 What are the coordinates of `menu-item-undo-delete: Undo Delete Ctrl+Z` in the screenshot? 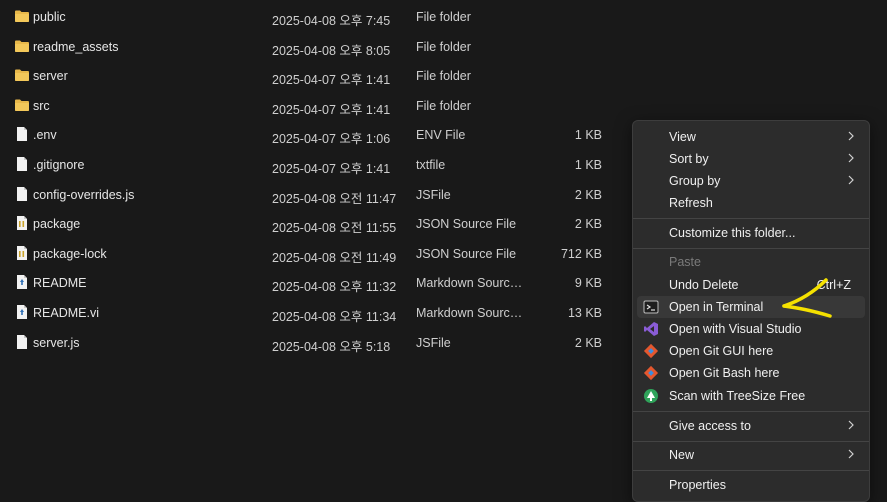 It's located at (751, 285).